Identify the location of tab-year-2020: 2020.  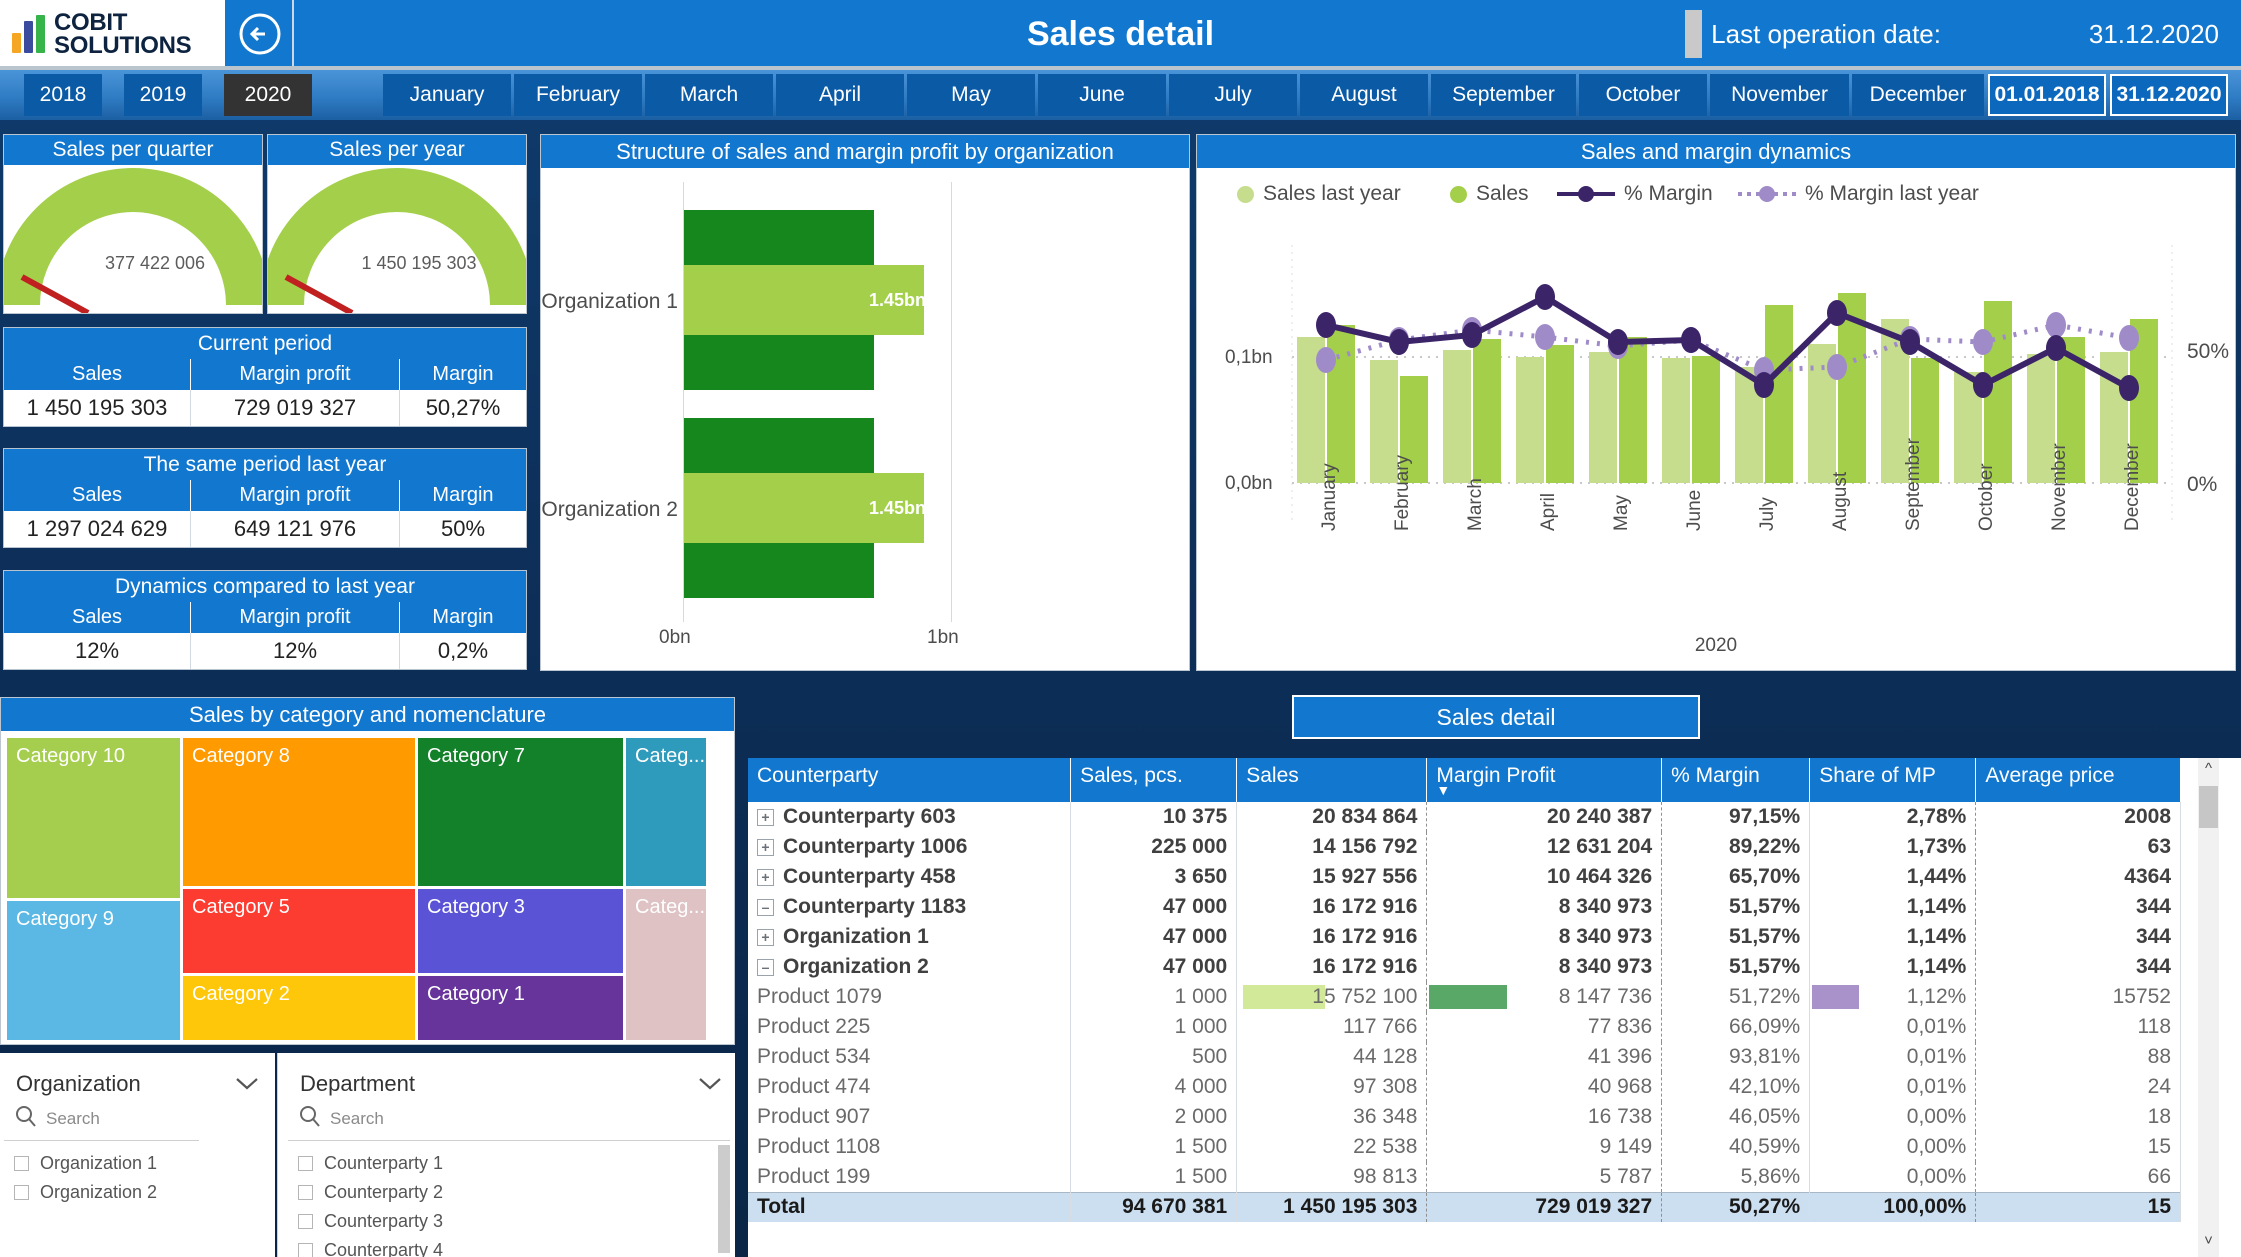
(268, 95).